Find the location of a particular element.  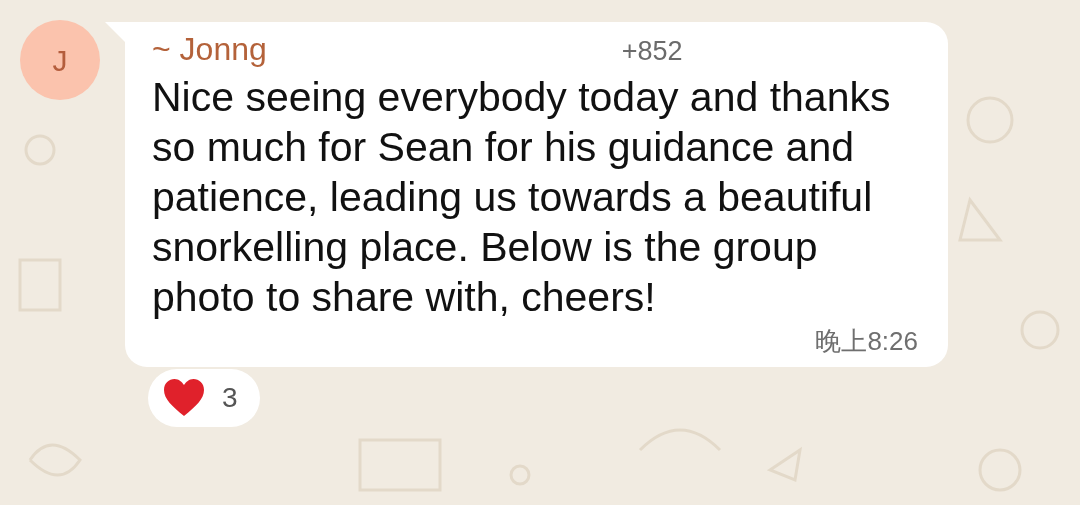

reaction-button: 3 is located at coordinates (204, 397).